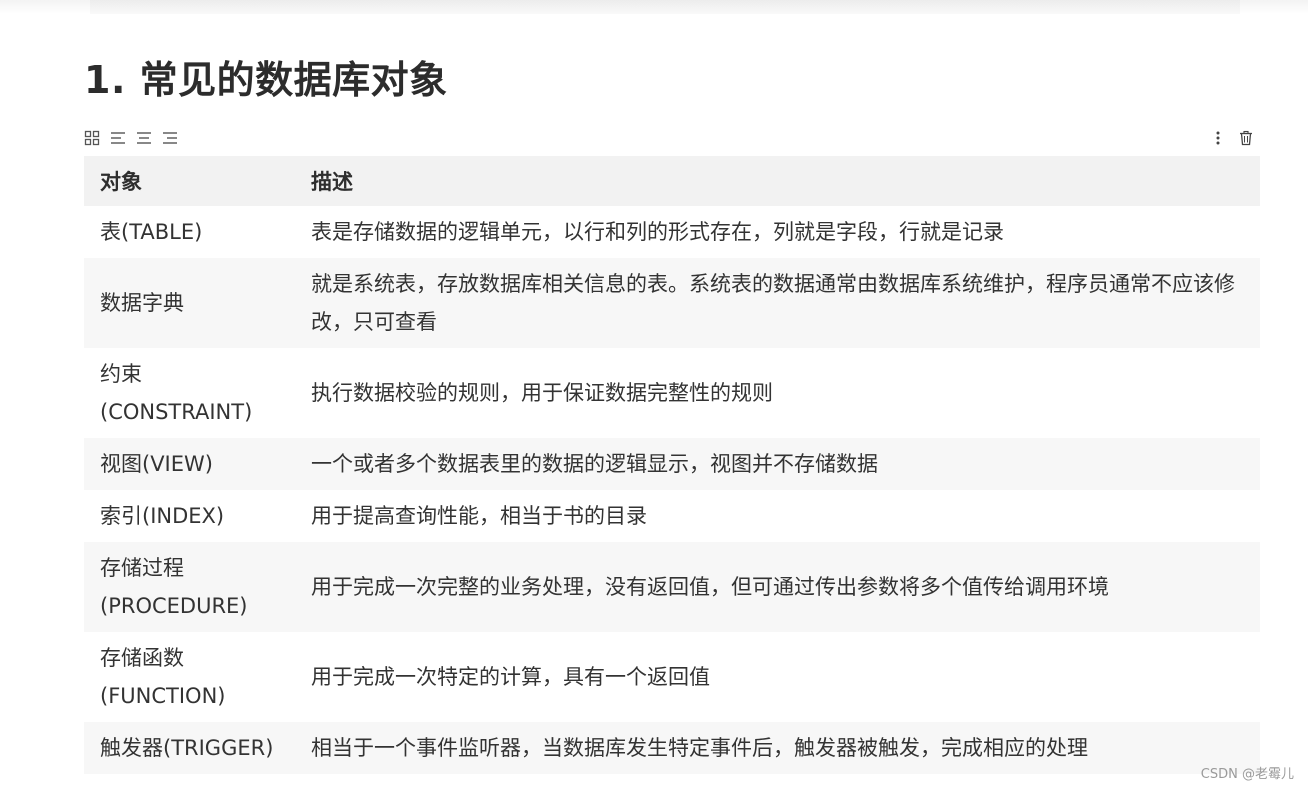  Describe the element at coordinates (131, 138) in the screenshot. I see `table-toolbar-left` at that location.